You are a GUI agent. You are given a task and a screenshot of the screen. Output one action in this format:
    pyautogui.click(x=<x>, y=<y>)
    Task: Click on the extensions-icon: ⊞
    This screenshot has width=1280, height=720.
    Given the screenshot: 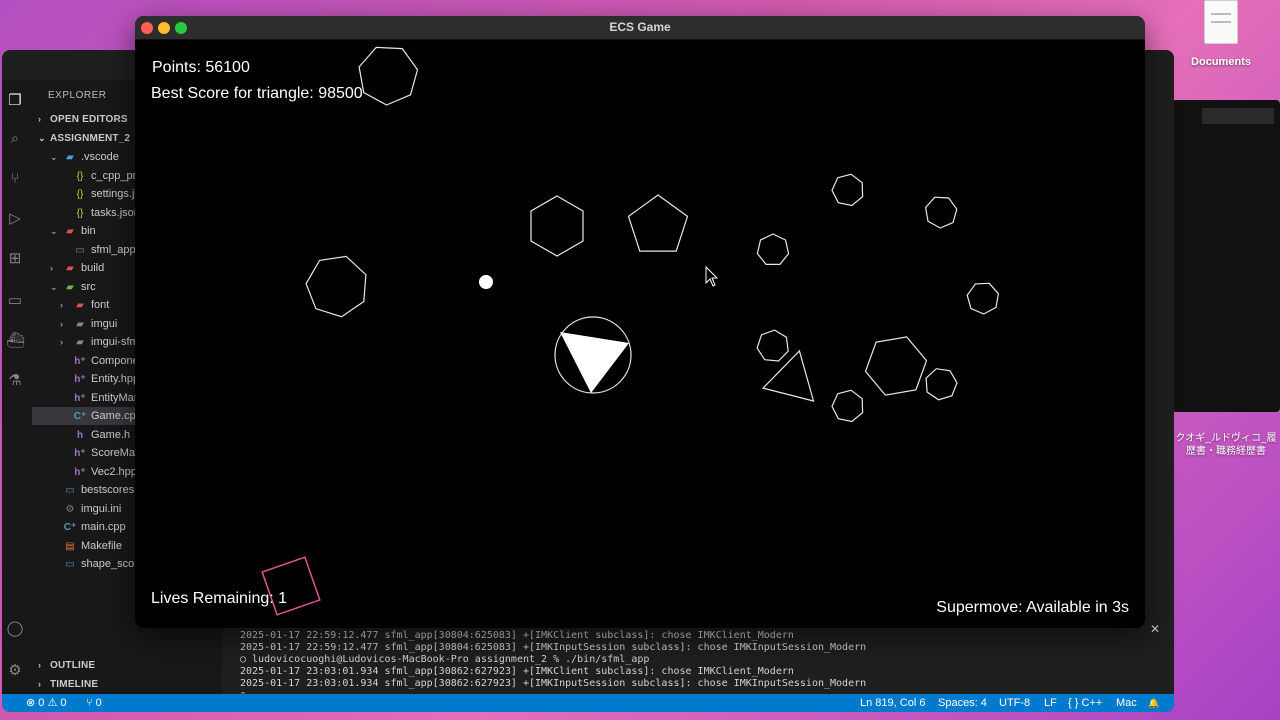 What is the action you would take?
    pyautogui.click(x=15, y=259)
    